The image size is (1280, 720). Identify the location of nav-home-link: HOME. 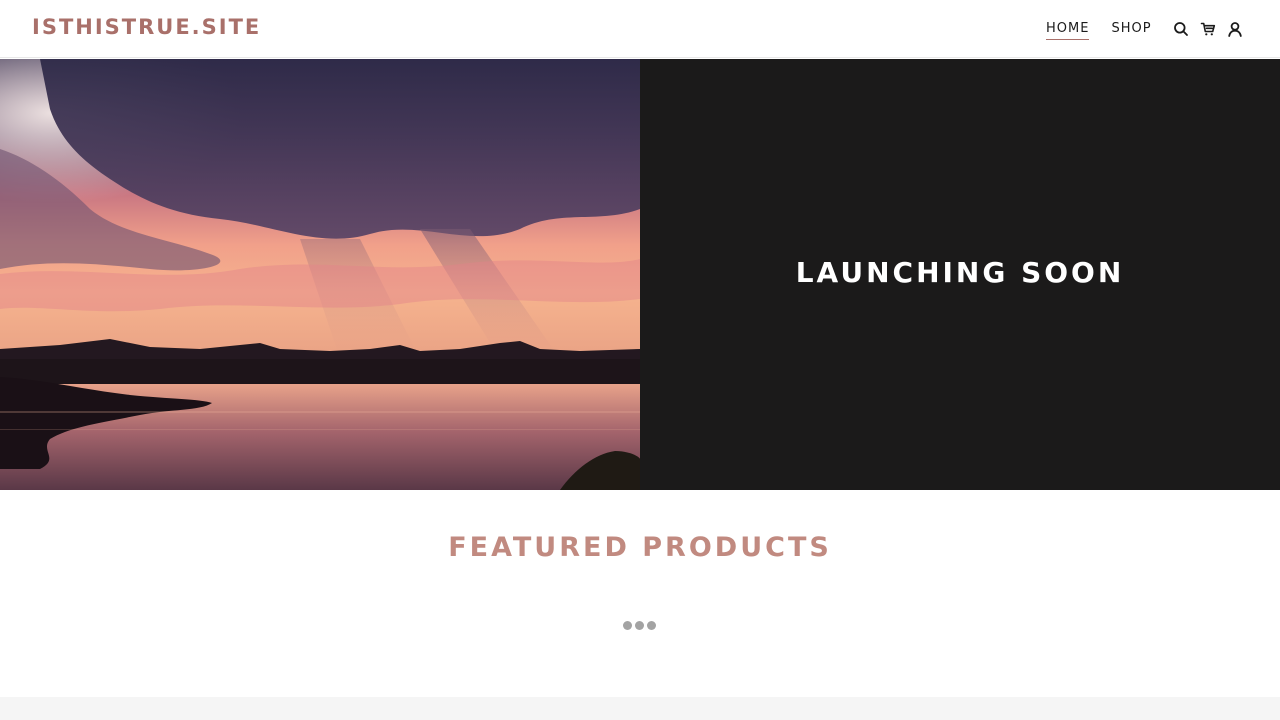
(1068, 30).